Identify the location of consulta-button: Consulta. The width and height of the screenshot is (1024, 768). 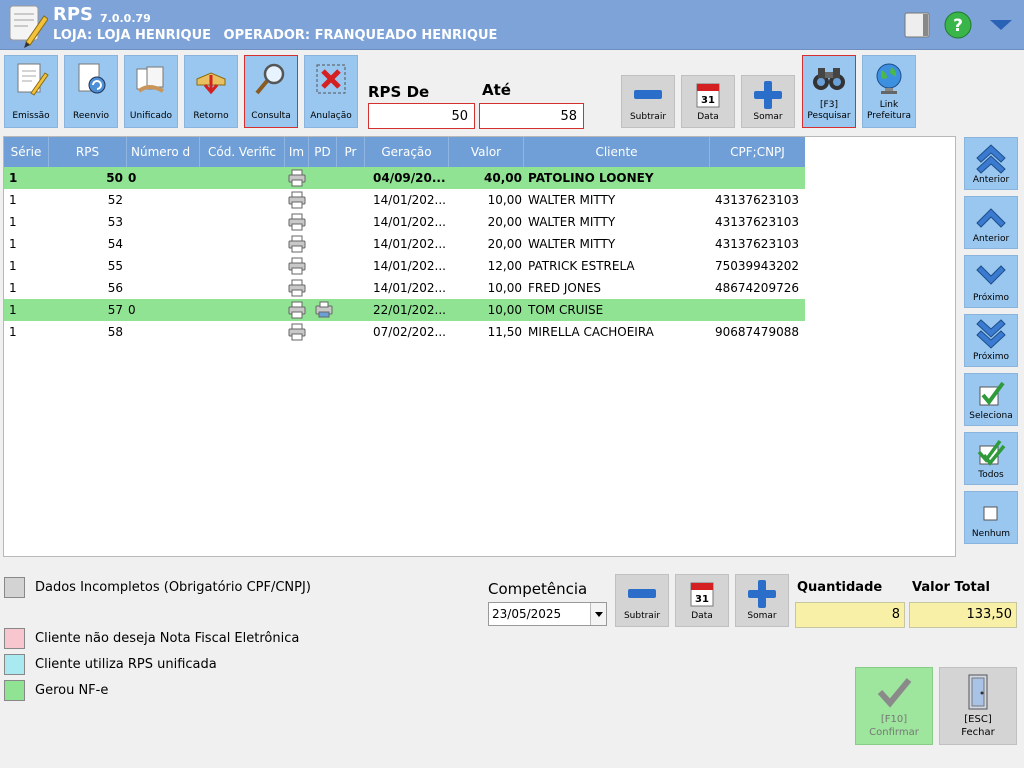
(271, 91).